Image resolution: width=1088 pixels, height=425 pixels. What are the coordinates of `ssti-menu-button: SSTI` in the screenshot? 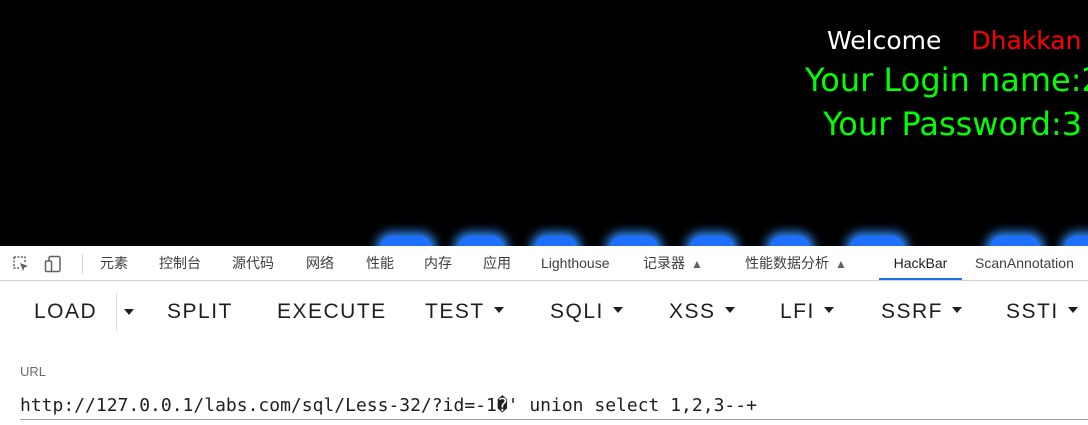 It's located at (1042, 312).